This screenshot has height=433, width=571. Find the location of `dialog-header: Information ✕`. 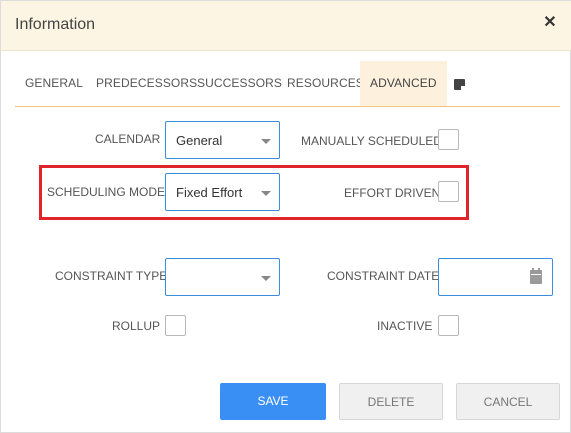

dialog-header: Information ✕ is located at coordinates (286, 26).